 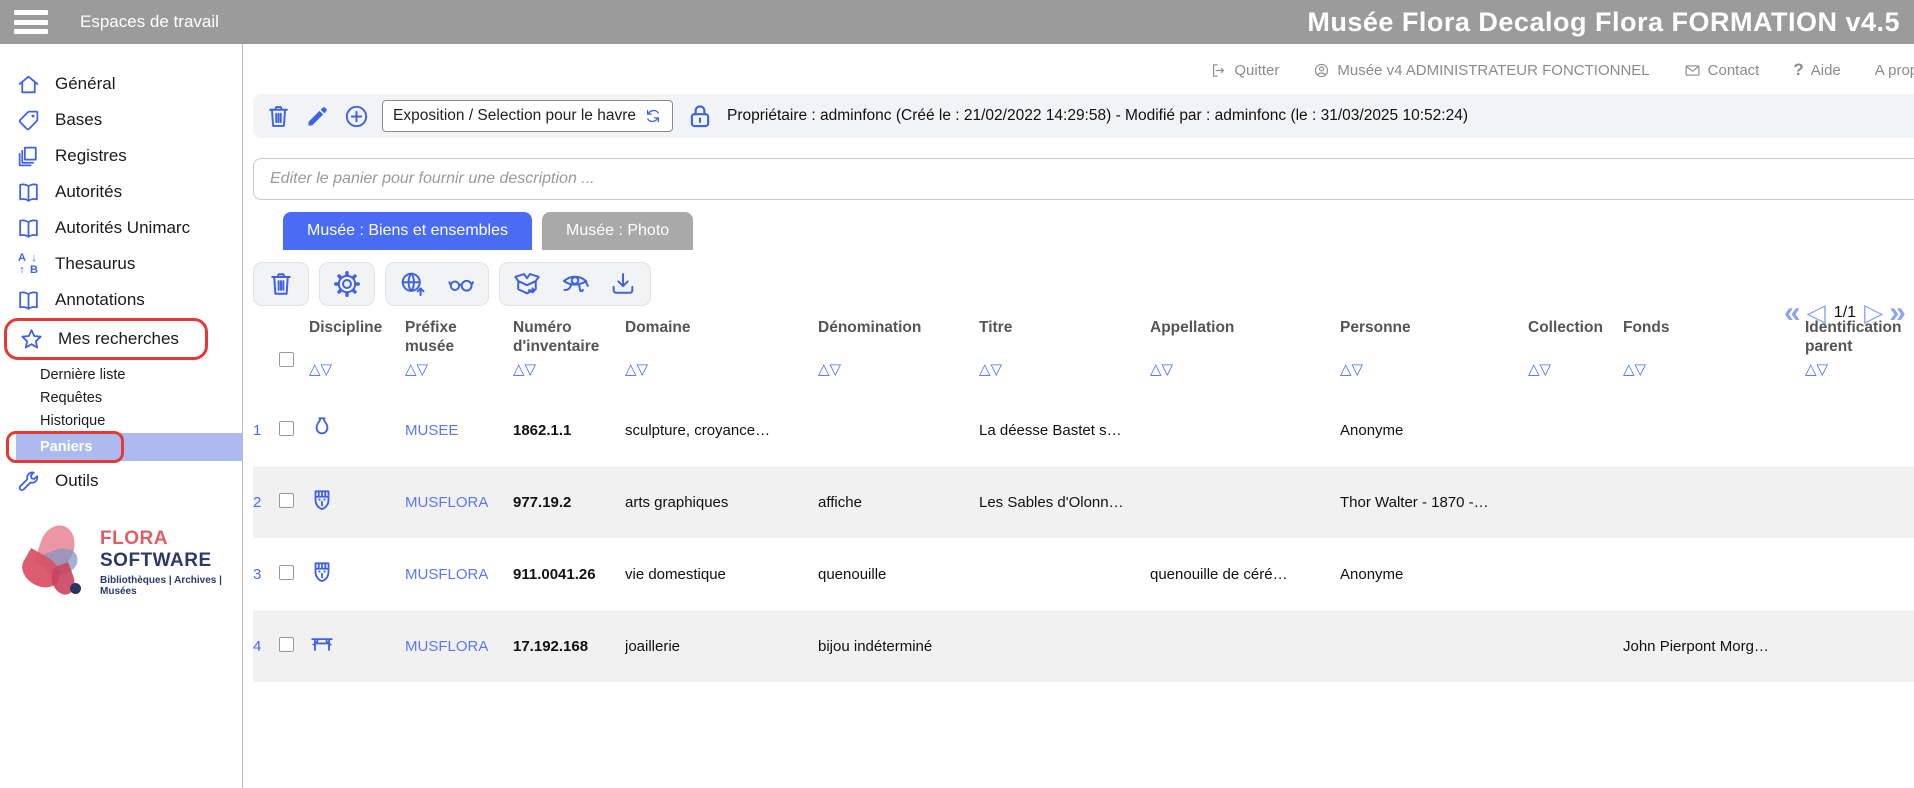 What do you see at coordinates (1493, 70) in the screenshot?
I see `user-label: Musée v4 ADMINISTRATEUR FONCTIONNEL` at bounding box center [1493, 70].